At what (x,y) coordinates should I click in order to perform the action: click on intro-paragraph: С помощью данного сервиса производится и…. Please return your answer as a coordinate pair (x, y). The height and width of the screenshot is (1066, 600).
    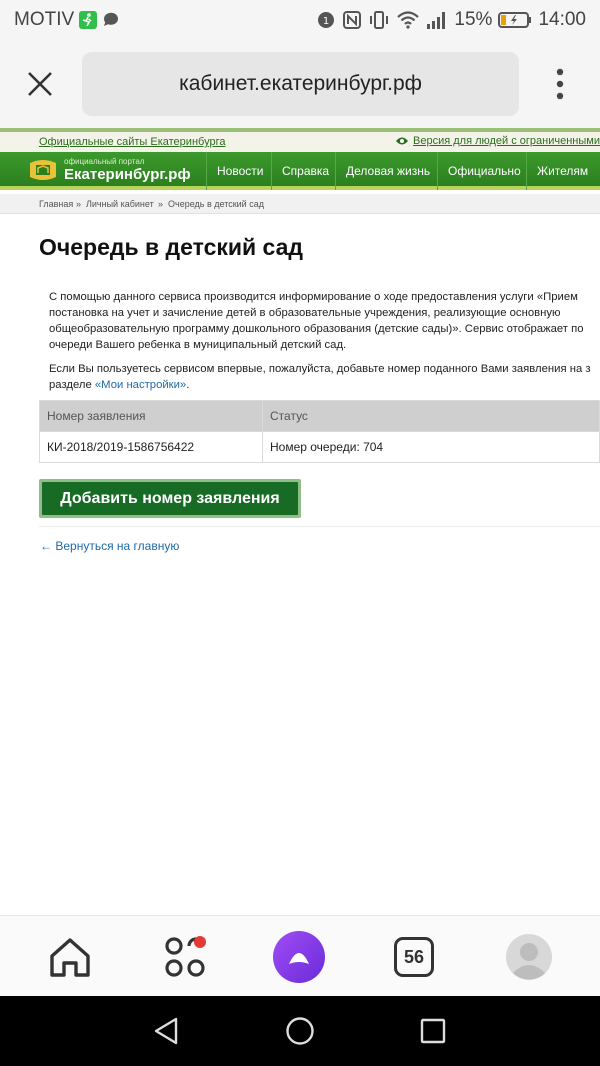
    Looking at the image, I should click on (324, 321).